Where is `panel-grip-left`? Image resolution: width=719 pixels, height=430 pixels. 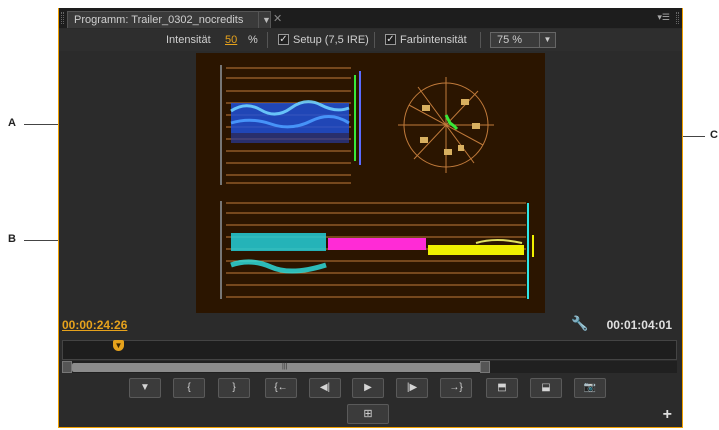
panel-grip-left is located at coordinates (62, 18).